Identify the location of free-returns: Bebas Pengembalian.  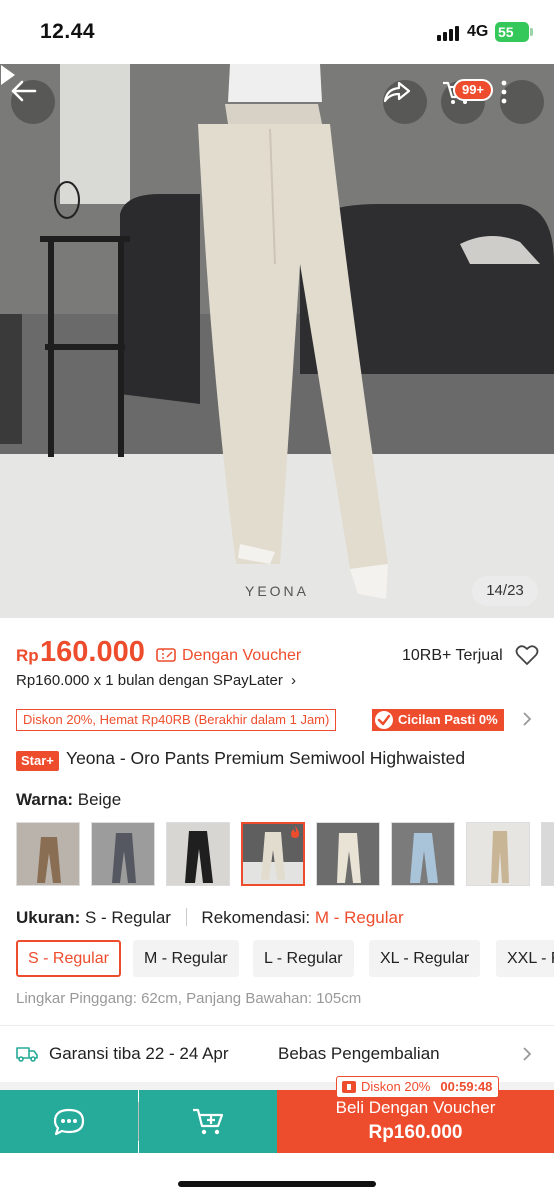
(359, 1053).